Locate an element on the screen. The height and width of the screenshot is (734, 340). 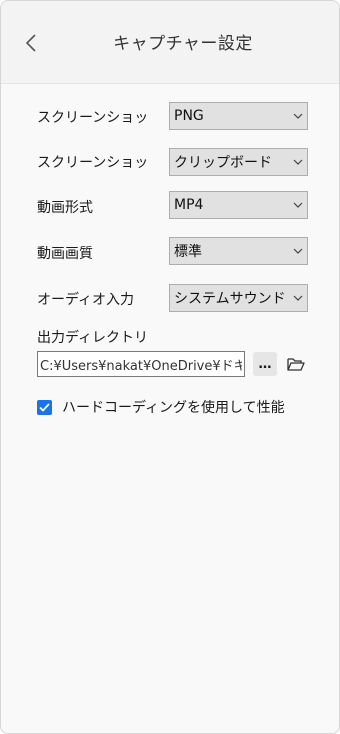
screenshot-destination-select: クリップボード is located at coordinates (238, 162).